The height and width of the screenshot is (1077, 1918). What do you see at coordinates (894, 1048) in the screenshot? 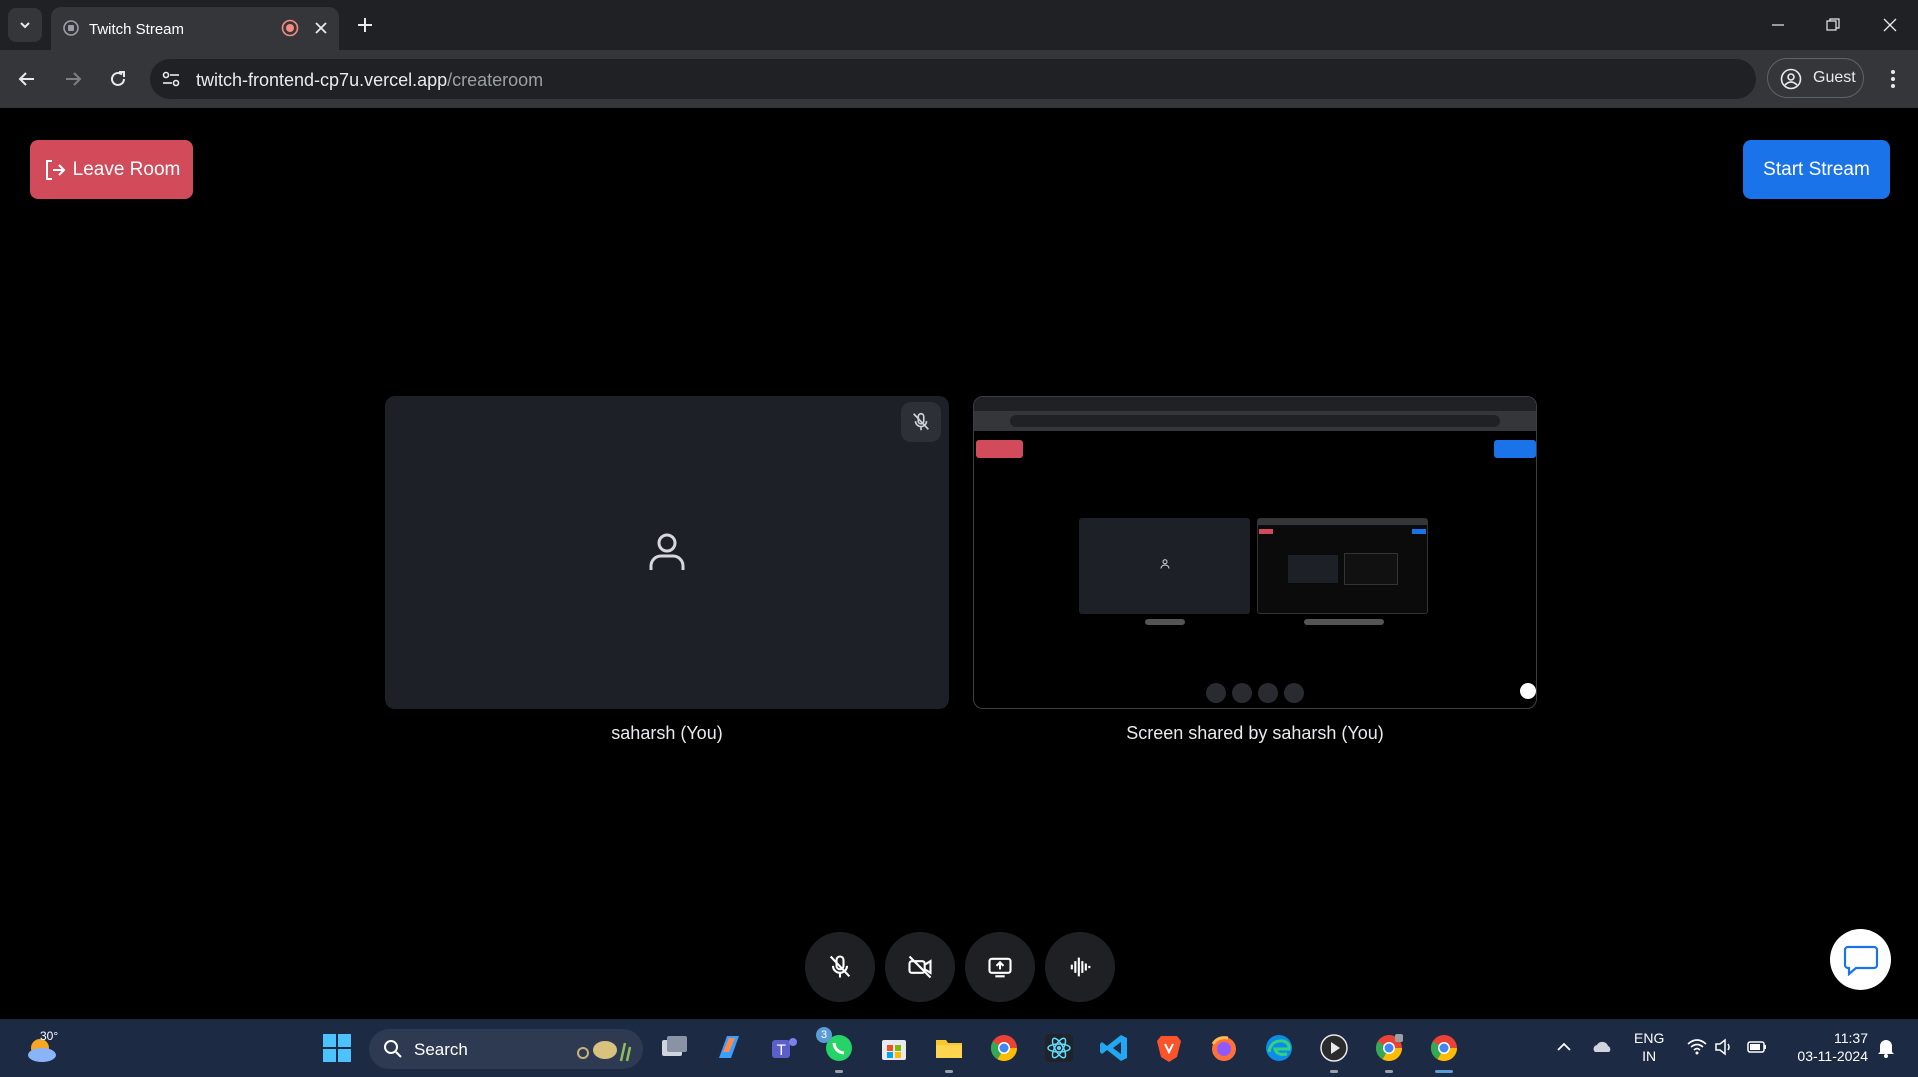
I see `microsoft-store-icon` at bounding box center [894, 1048].